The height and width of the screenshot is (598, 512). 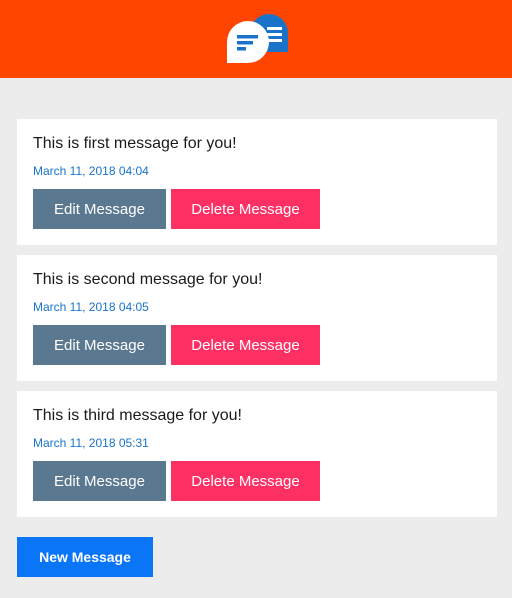 What do you see at coordinates (137, 415) in the screenshot?
I see `message-text: This is third message for you!` at bounding box center [137, 415].